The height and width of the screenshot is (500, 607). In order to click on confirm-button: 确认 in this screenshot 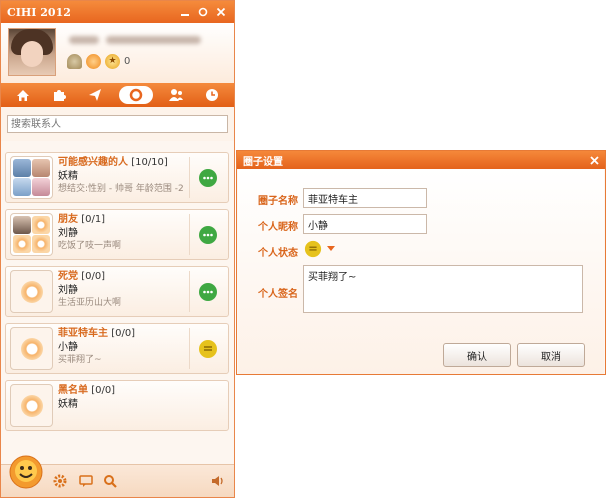, I will do `click(477, 355)`.